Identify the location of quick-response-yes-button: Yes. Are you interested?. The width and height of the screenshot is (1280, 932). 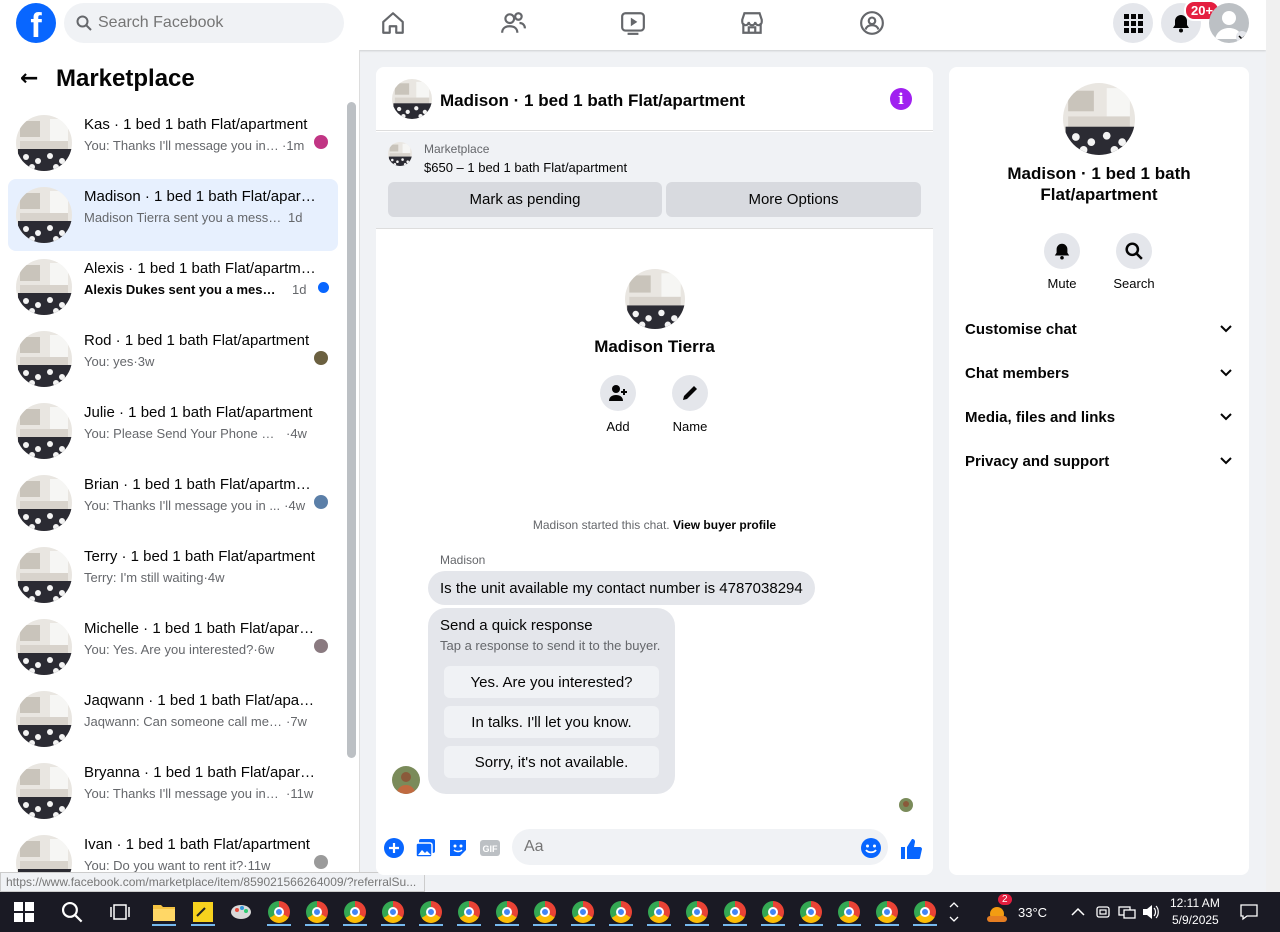
(551, 682).